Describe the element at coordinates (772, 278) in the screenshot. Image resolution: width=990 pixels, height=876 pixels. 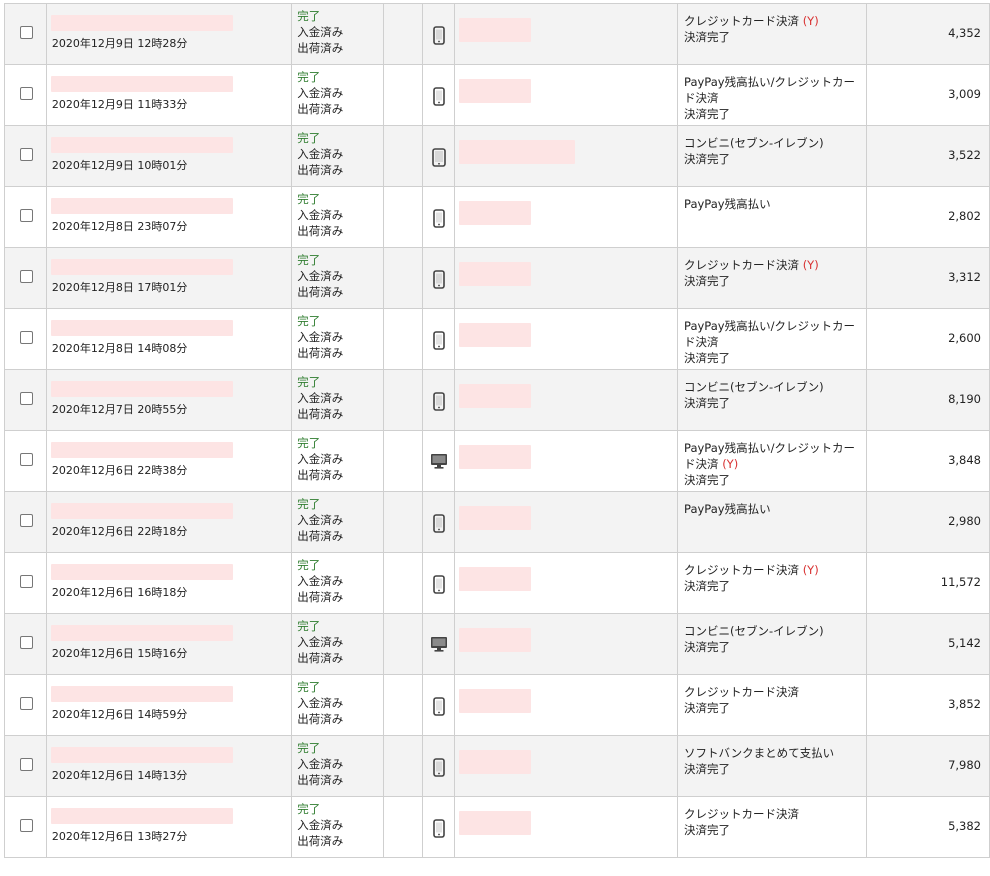
I see `payment-cell: クレジットカード決済 (Y) 決済完了` at that location.